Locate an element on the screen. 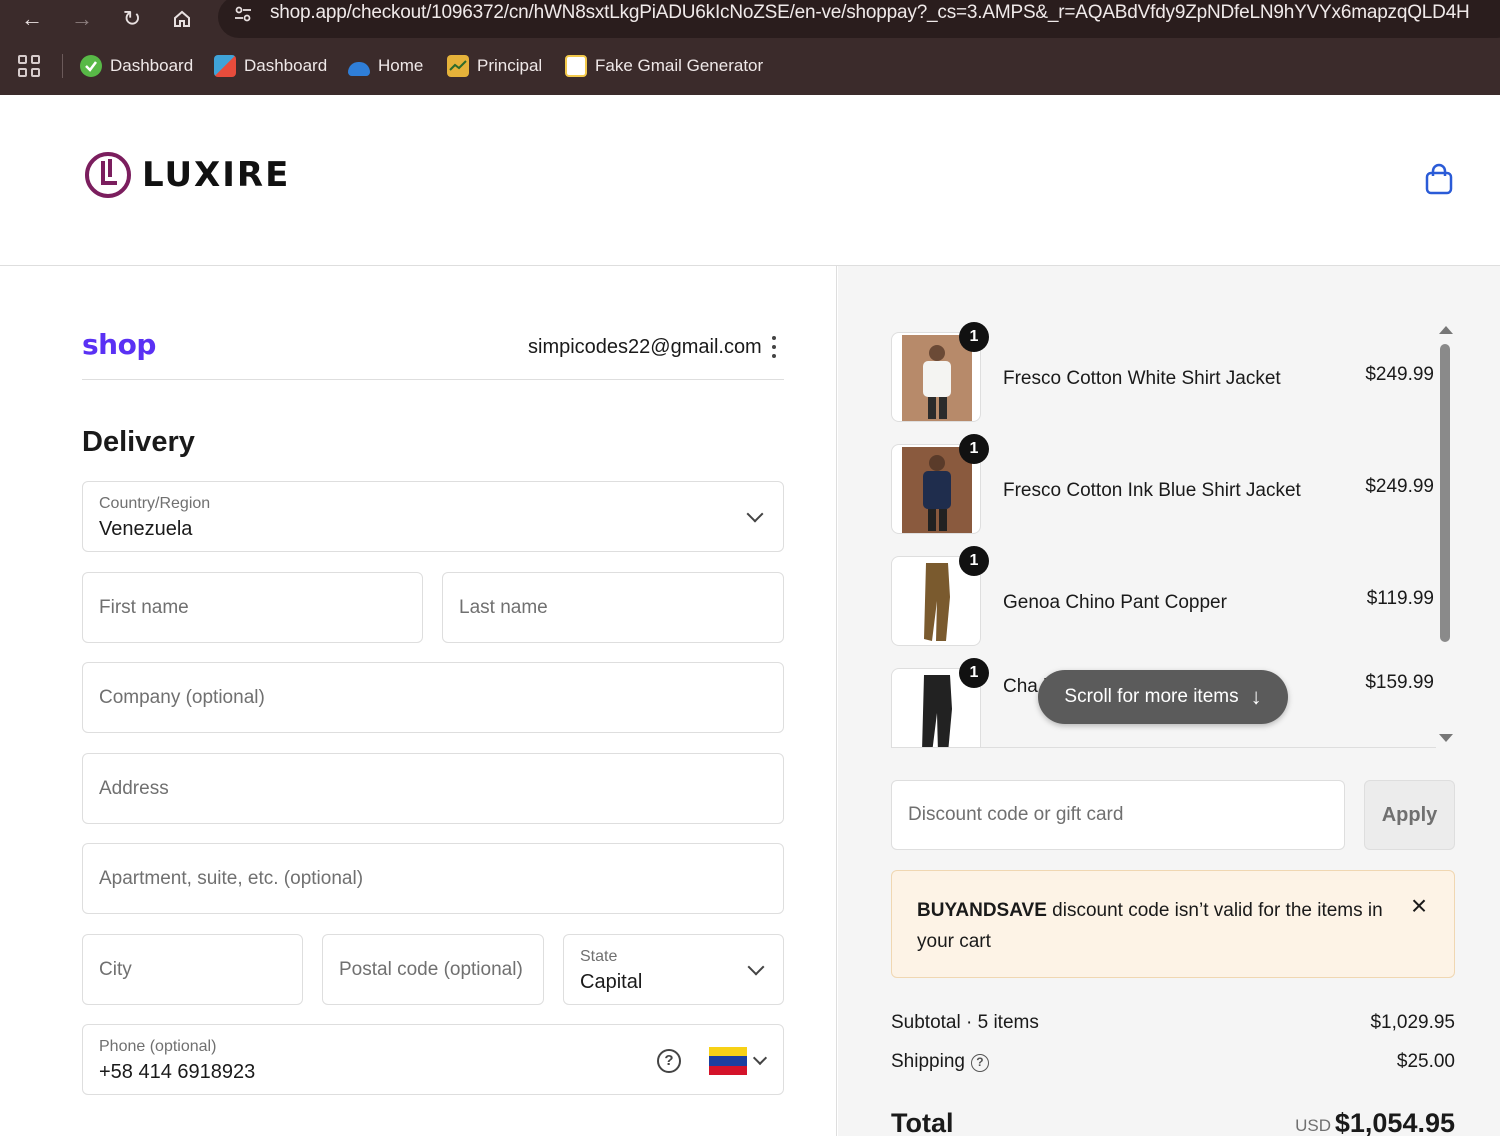 The height and width of the screenshot is (1136, 1500). shipping-label: Shipping is located at coordinates (928, 1061).